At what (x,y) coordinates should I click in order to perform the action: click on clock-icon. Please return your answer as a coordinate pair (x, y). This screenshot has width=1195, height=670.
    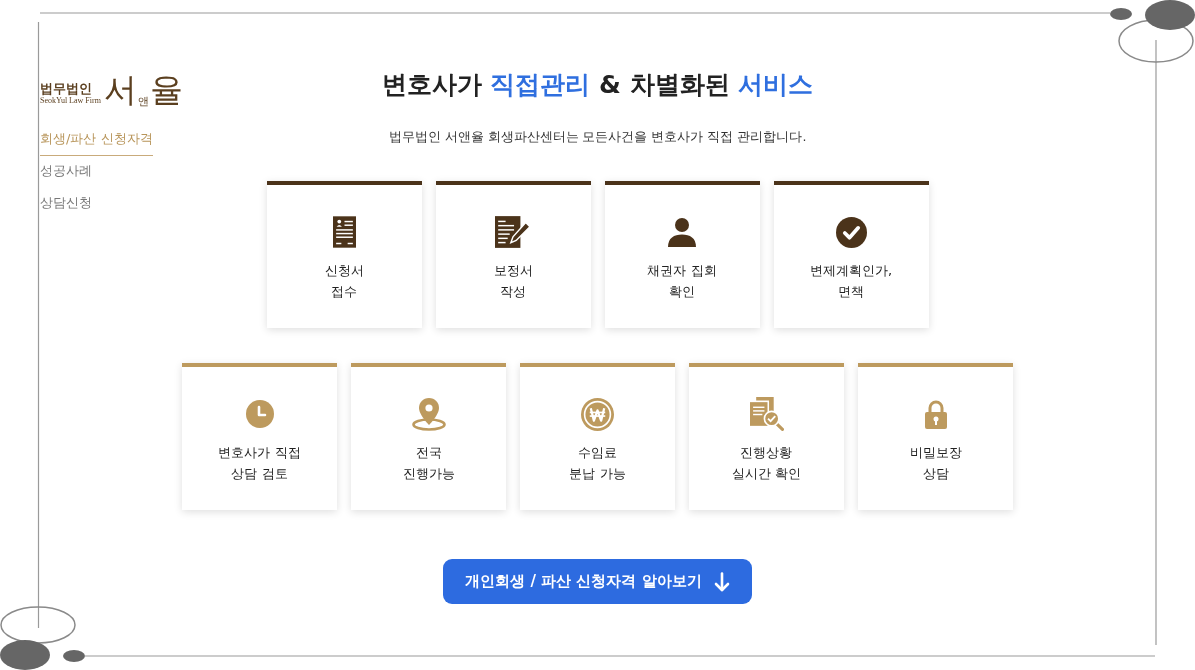
    Looking at the image, I should click on (259, 414).